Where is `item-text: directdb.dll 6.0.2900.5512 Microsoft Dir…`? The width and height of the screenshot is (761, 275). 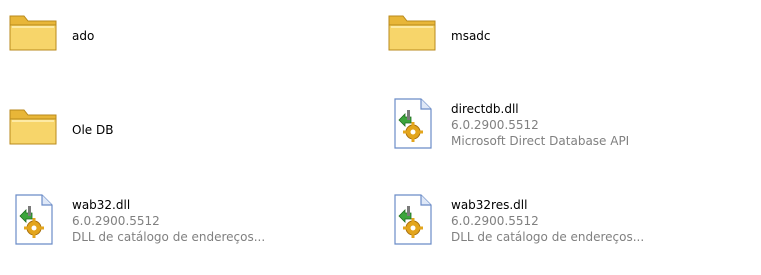 item-text: directdb.dll 6.0.2900.5512 Microsoft Dir… is located at coordinates (540, 125).